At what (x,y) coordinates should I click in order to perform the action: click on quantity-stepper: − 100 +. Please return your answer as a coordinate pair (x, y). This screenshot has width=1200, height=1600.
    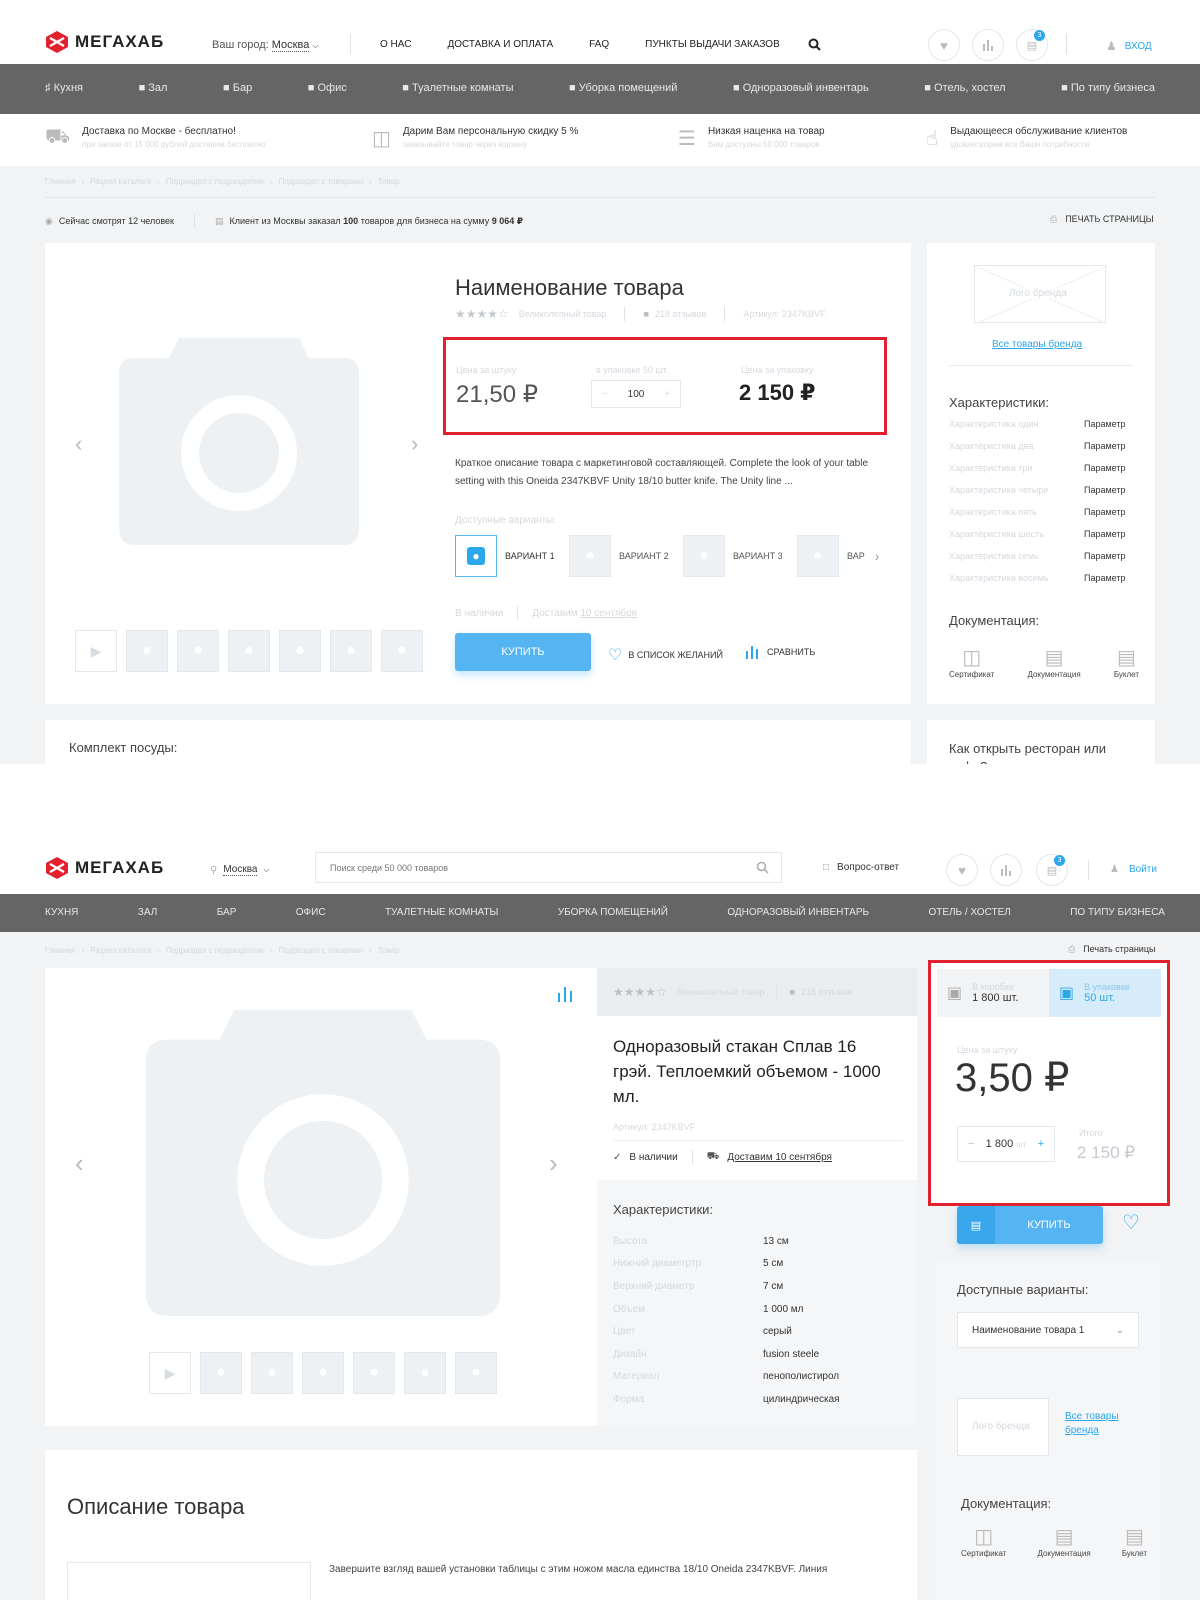
    Looking at the image, I should click on (636, 394).